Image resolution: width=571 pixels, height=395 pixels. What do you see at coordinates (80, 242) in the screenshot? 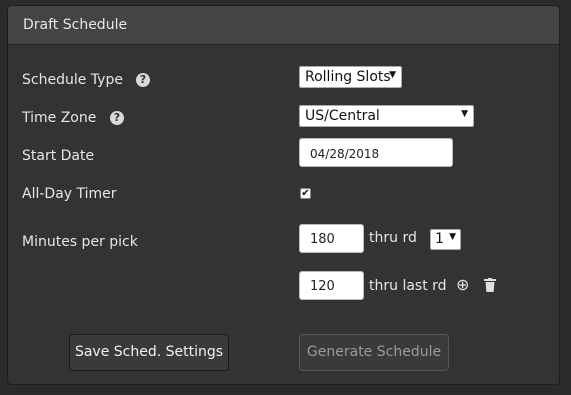
I see `minutes-per-pick-label: Minutes per pick` at bounding box center [80, 242].